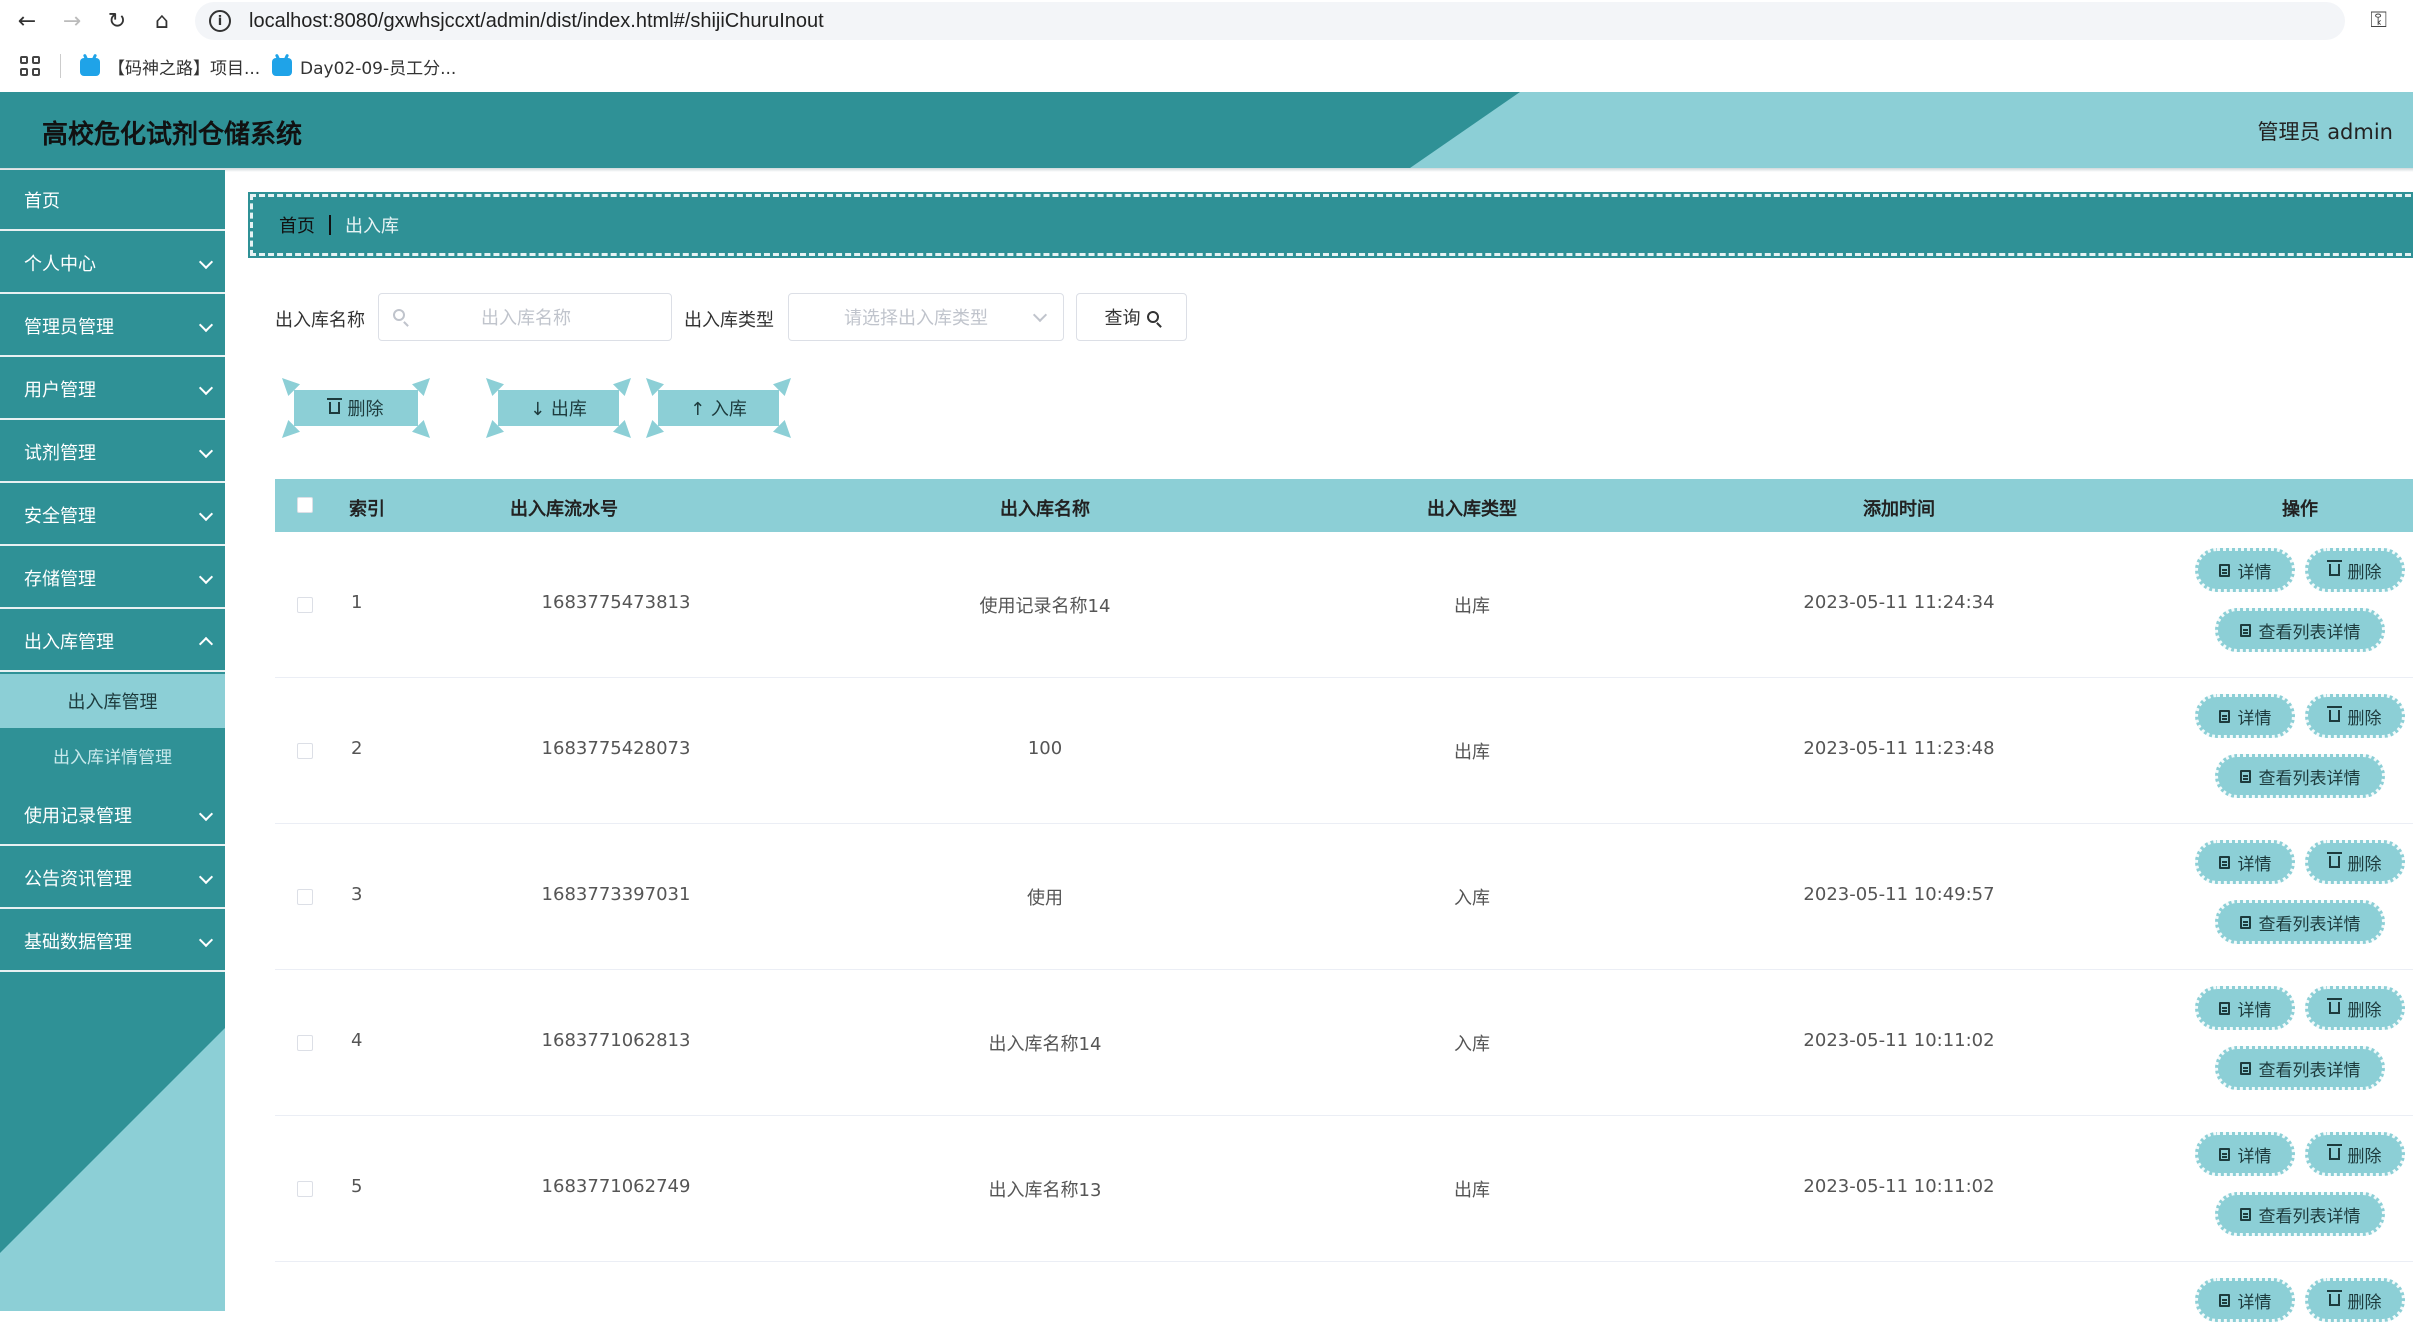 The width and height of the screenshot is (2413, 1322). I want to click on column-header-serial: 出入库流水号, so click(564, 509).